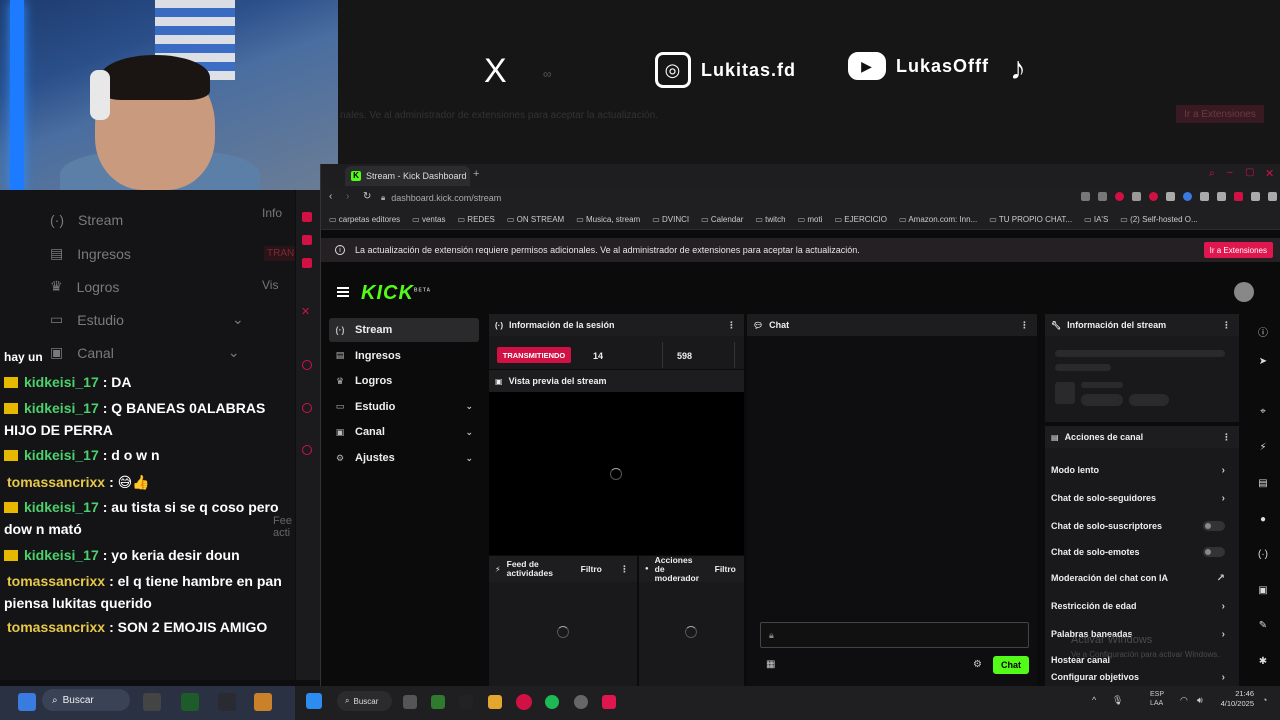 The image size is (1280, 720). I want to click on bookmark-item: ▭ ventas, so click(428, 219).